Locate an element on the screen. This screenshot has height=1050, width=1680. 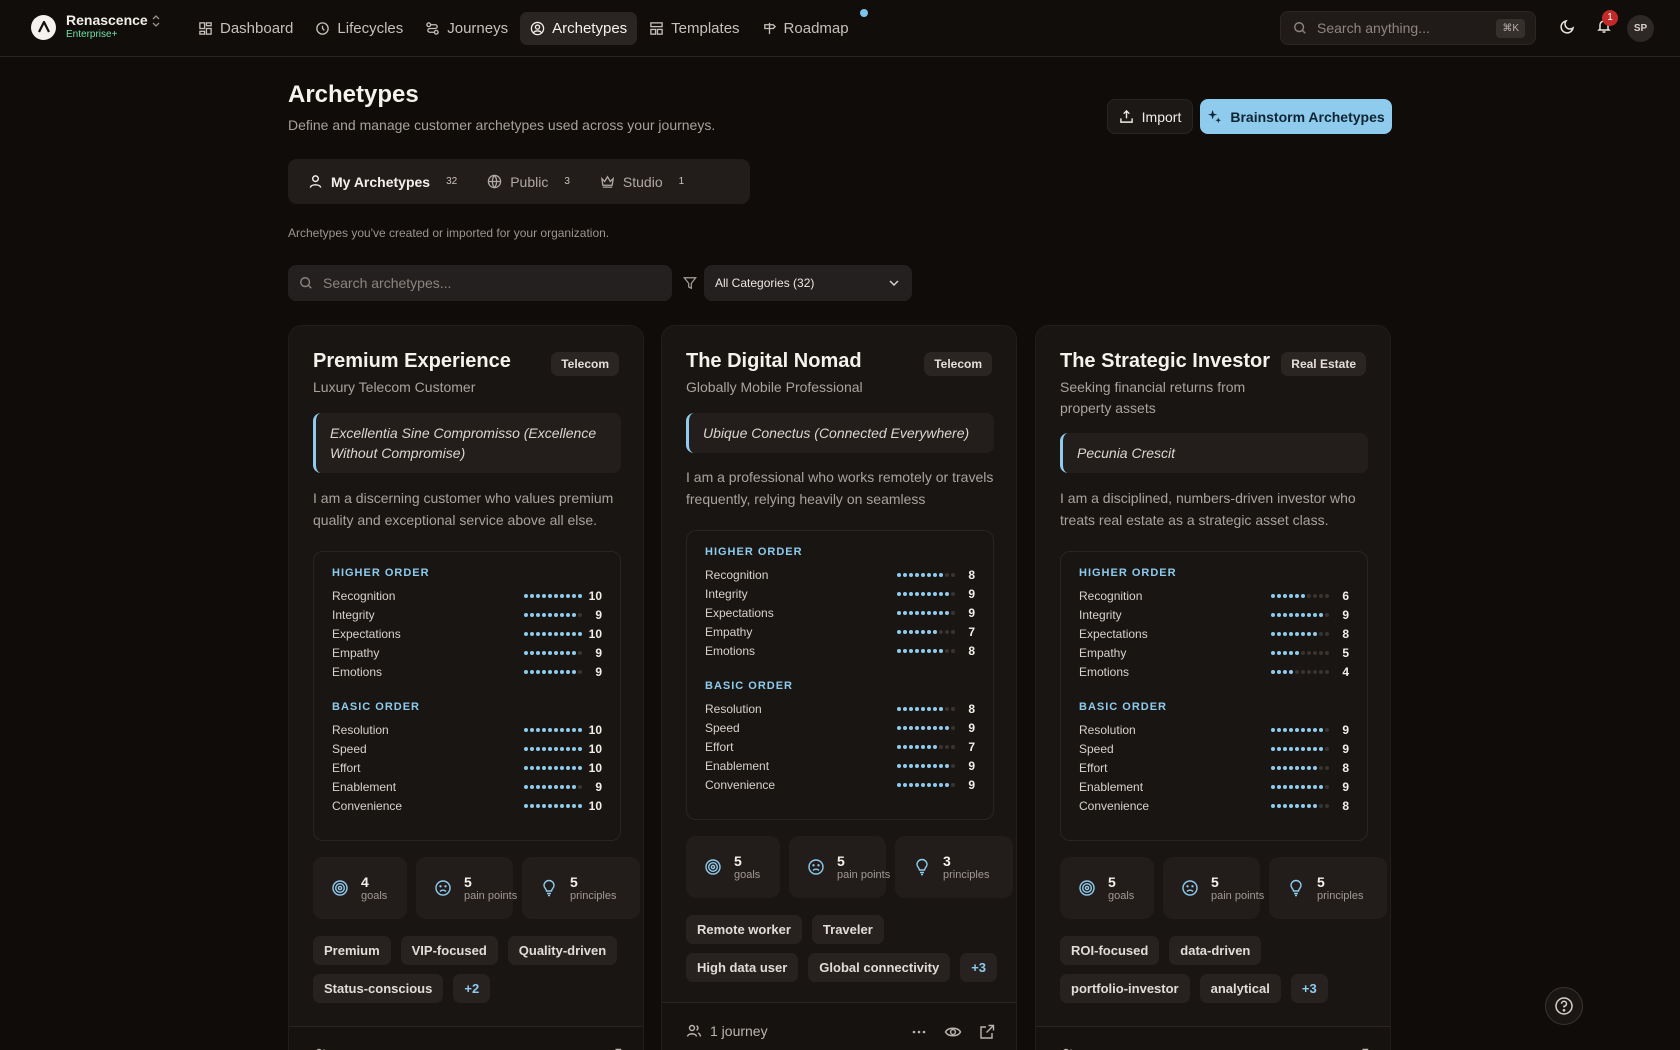
help-button is located at coordinates (1564, 1006).